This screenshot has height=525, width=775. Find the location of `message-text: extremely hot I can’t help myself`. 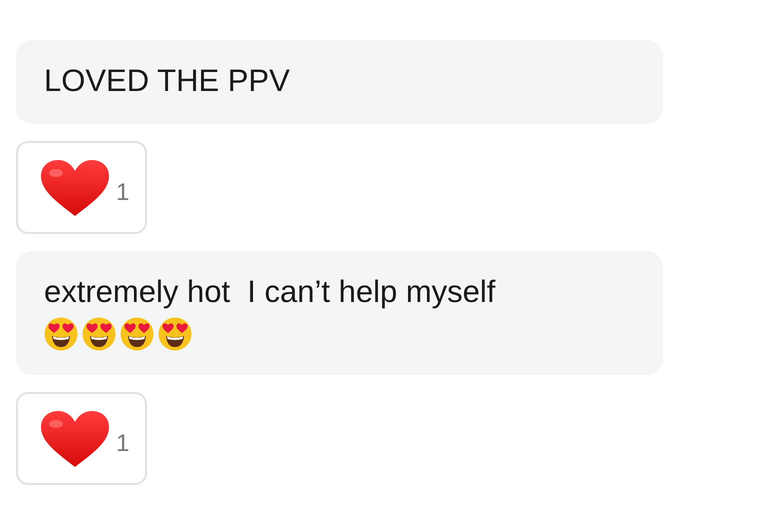

message-text: extremely hot I can’t help myself is located at coordinates (270, 292).